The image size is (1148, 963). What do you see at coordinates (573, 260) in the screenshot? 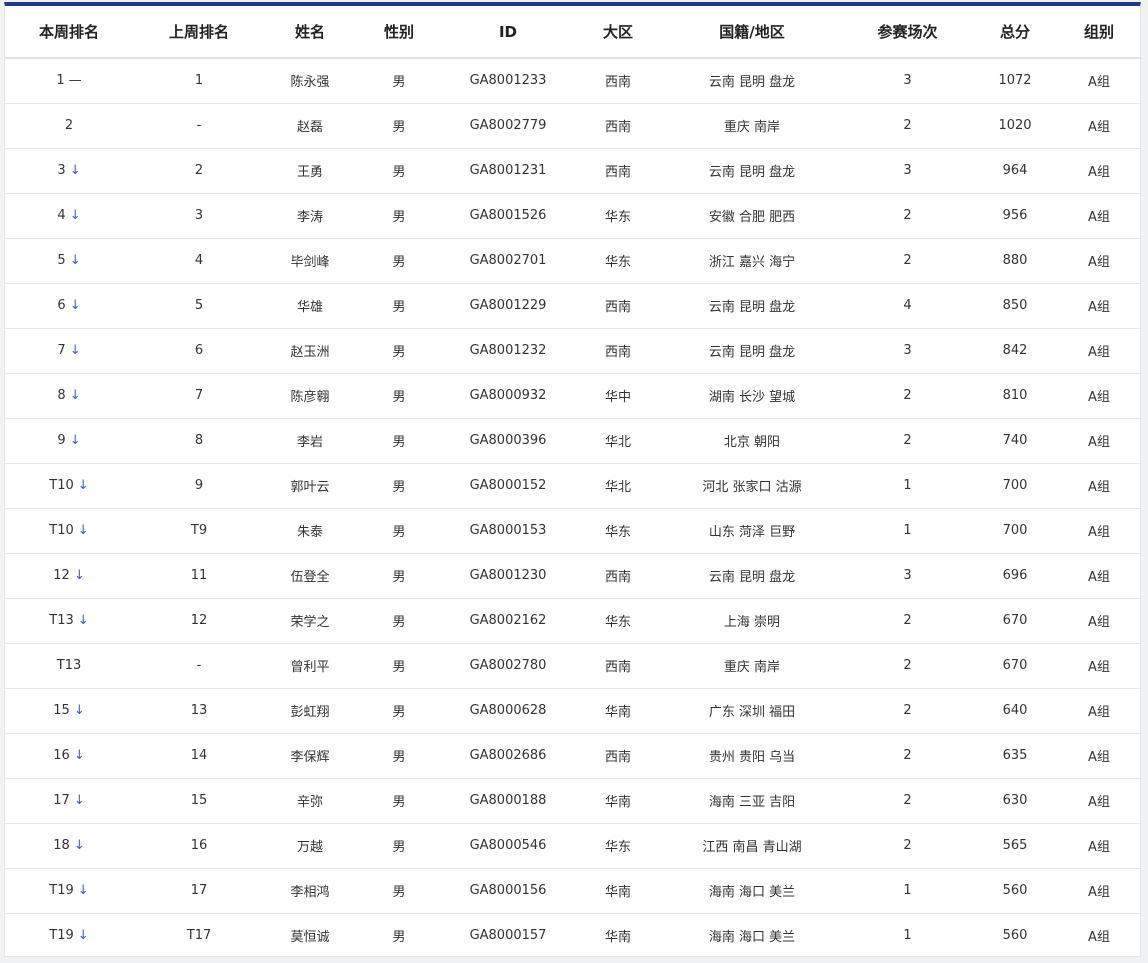
I see `table-row: 5 ↓ 4 毕剑峰 男 GA8002701 华东 浙江 嘉兴 海宁 2 880 A组` at bounding box center [573, 260].